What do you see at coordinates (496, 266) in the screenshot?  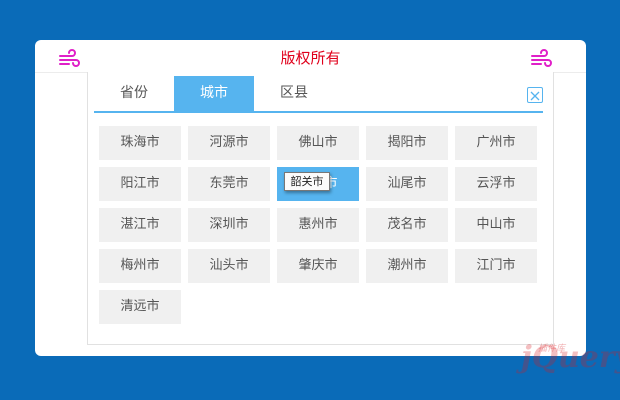 I see `city-item: 江门市` at bounding box center [496, 266].